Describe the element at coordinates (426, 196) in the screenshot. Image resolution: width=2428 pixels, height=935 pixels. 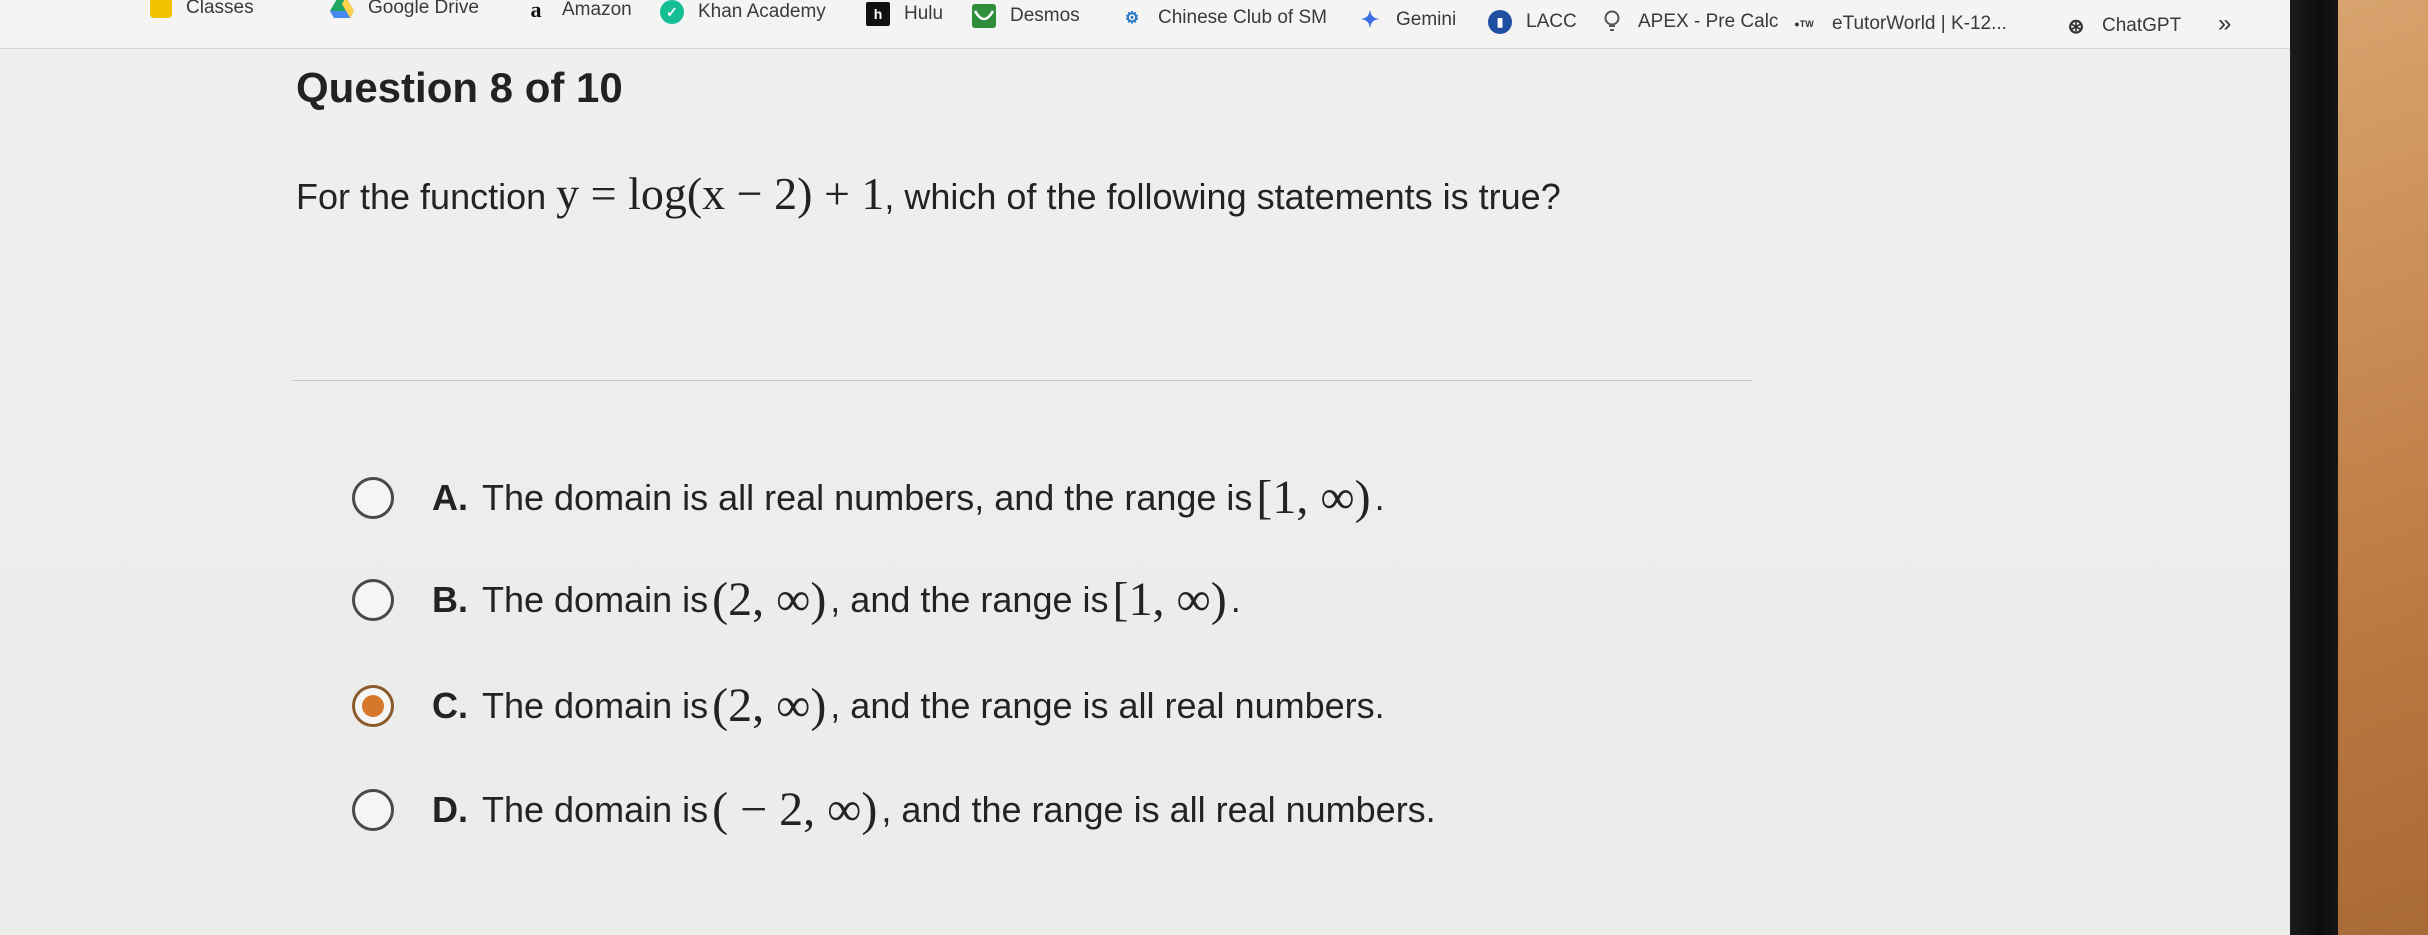
I see `prompt-text-before: For the function` at that location.